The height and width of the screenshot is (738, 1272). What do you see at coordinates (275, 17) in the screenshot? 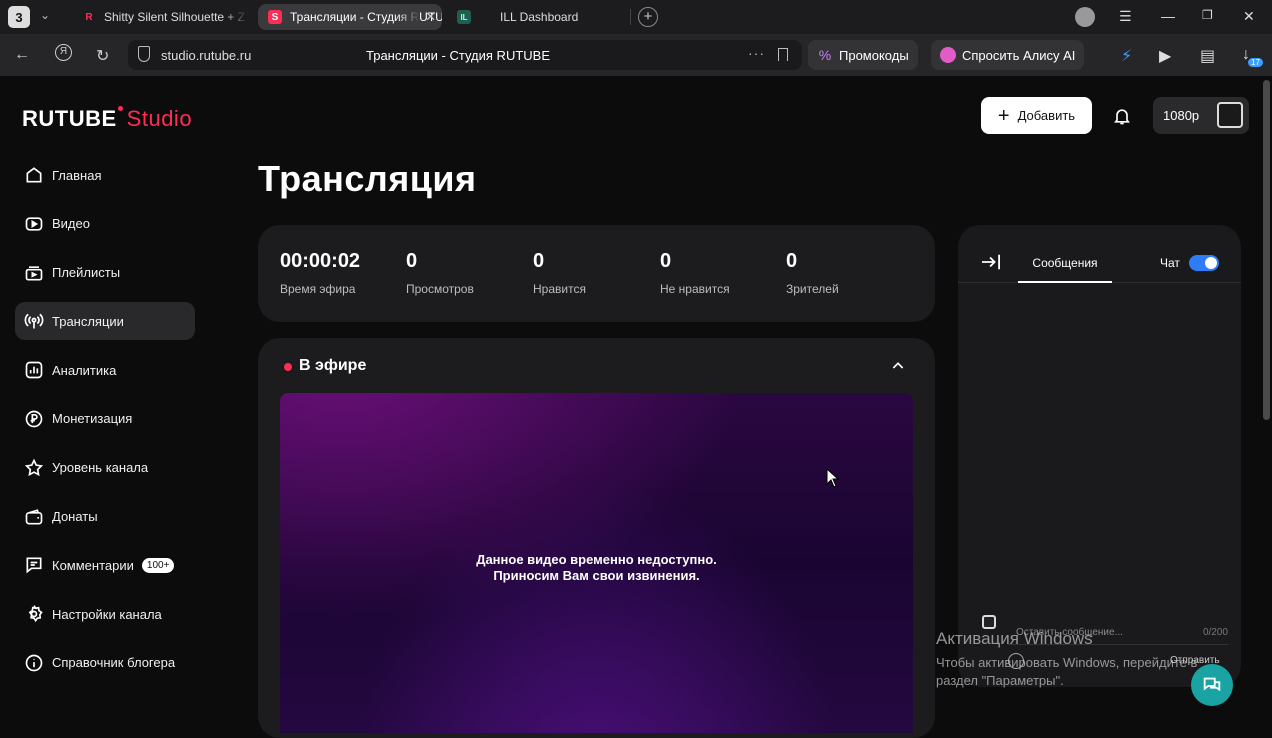
I see `studio-favicon-icon: S` at bounding box center [275, 17].